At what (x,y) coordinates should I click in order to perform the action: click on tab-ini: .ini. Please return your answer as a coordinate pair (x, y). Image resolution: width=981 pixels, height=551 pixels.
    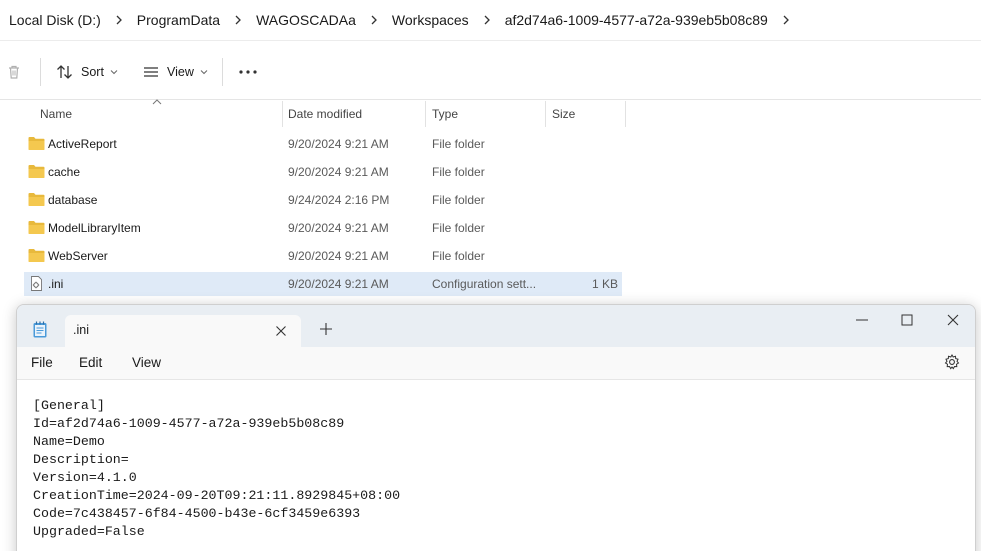
    Looking at the image, I should click on (183, 331).